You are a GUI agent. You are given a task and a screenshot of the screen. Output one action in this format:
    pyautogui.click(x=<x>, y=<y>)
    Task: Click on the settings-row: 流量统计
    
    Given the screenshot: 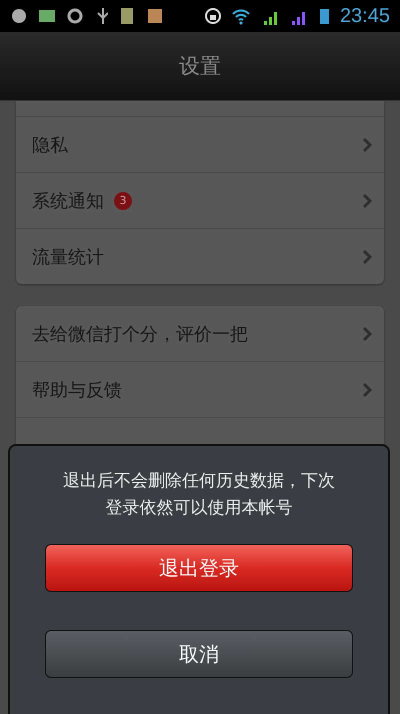 What is the action you would take?
    pyautogui.click(x=200, y=256)
    